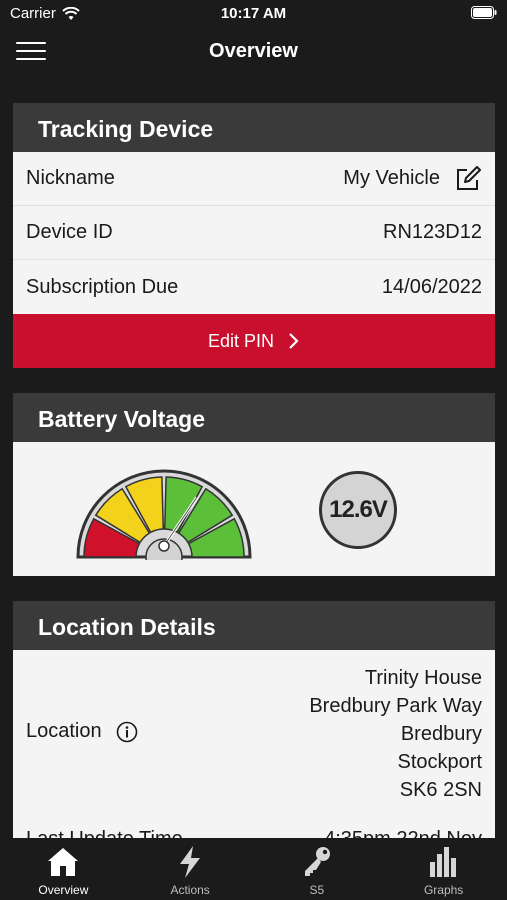 This screenshot has height=900, width=507. Describe the element at coordinates (63, 862) in the screenshot. I see `home-icon` at that location.